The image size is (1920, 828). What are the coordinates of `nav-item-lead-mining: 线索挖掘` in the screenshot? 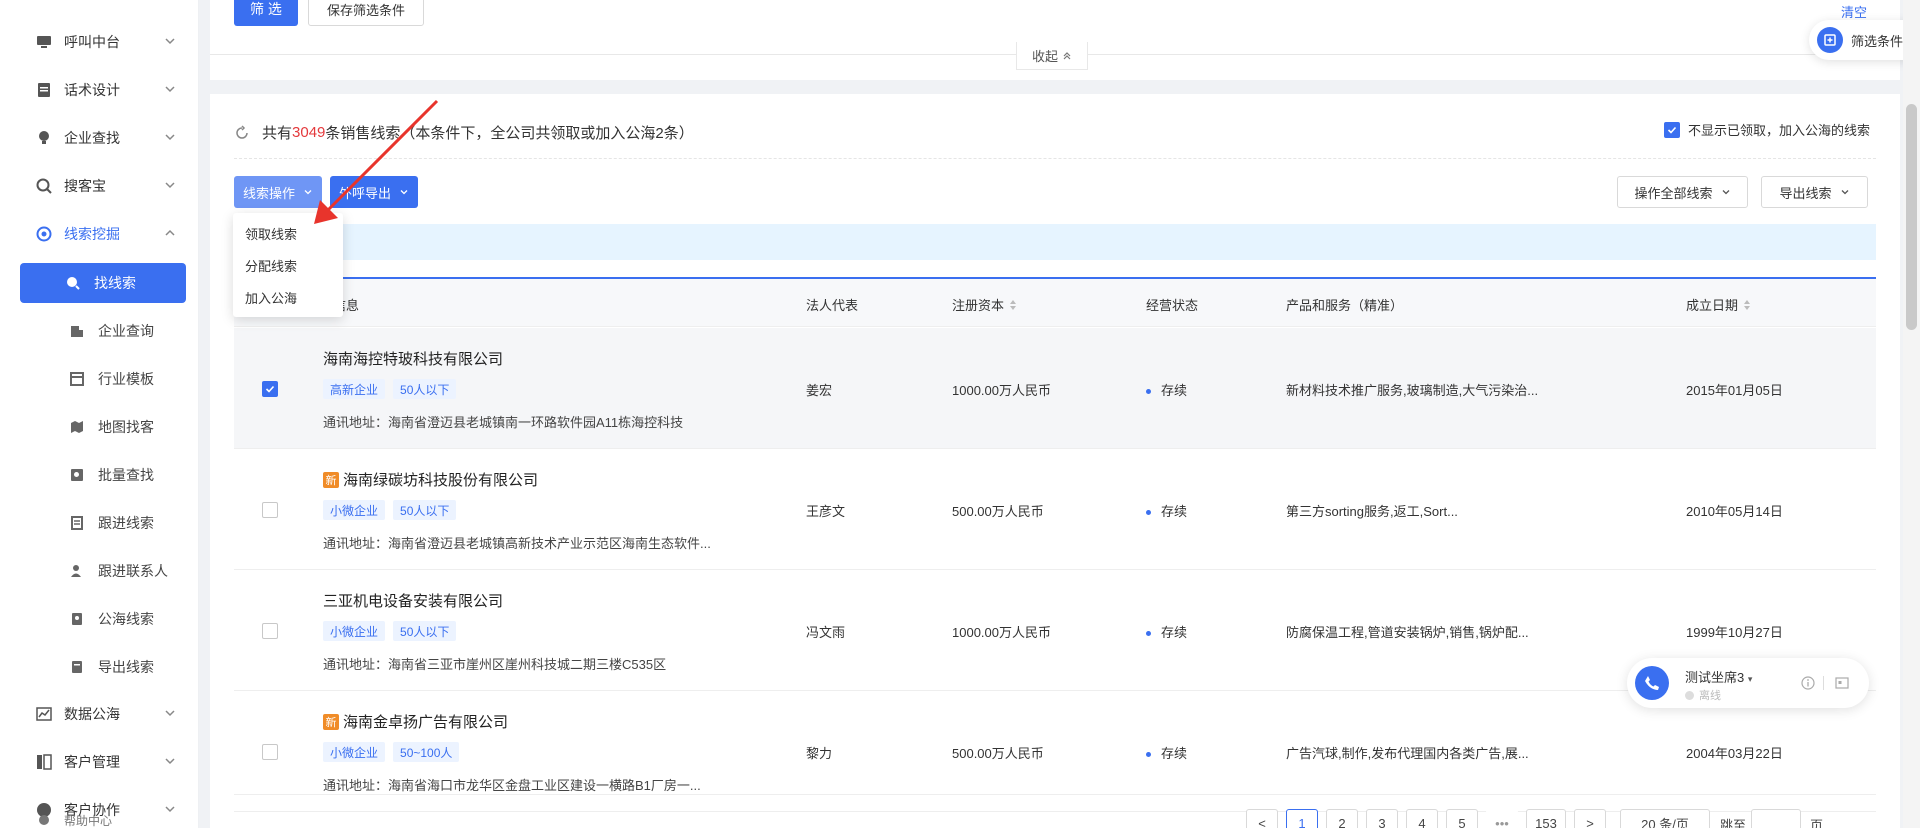 It's located at (99, 234).